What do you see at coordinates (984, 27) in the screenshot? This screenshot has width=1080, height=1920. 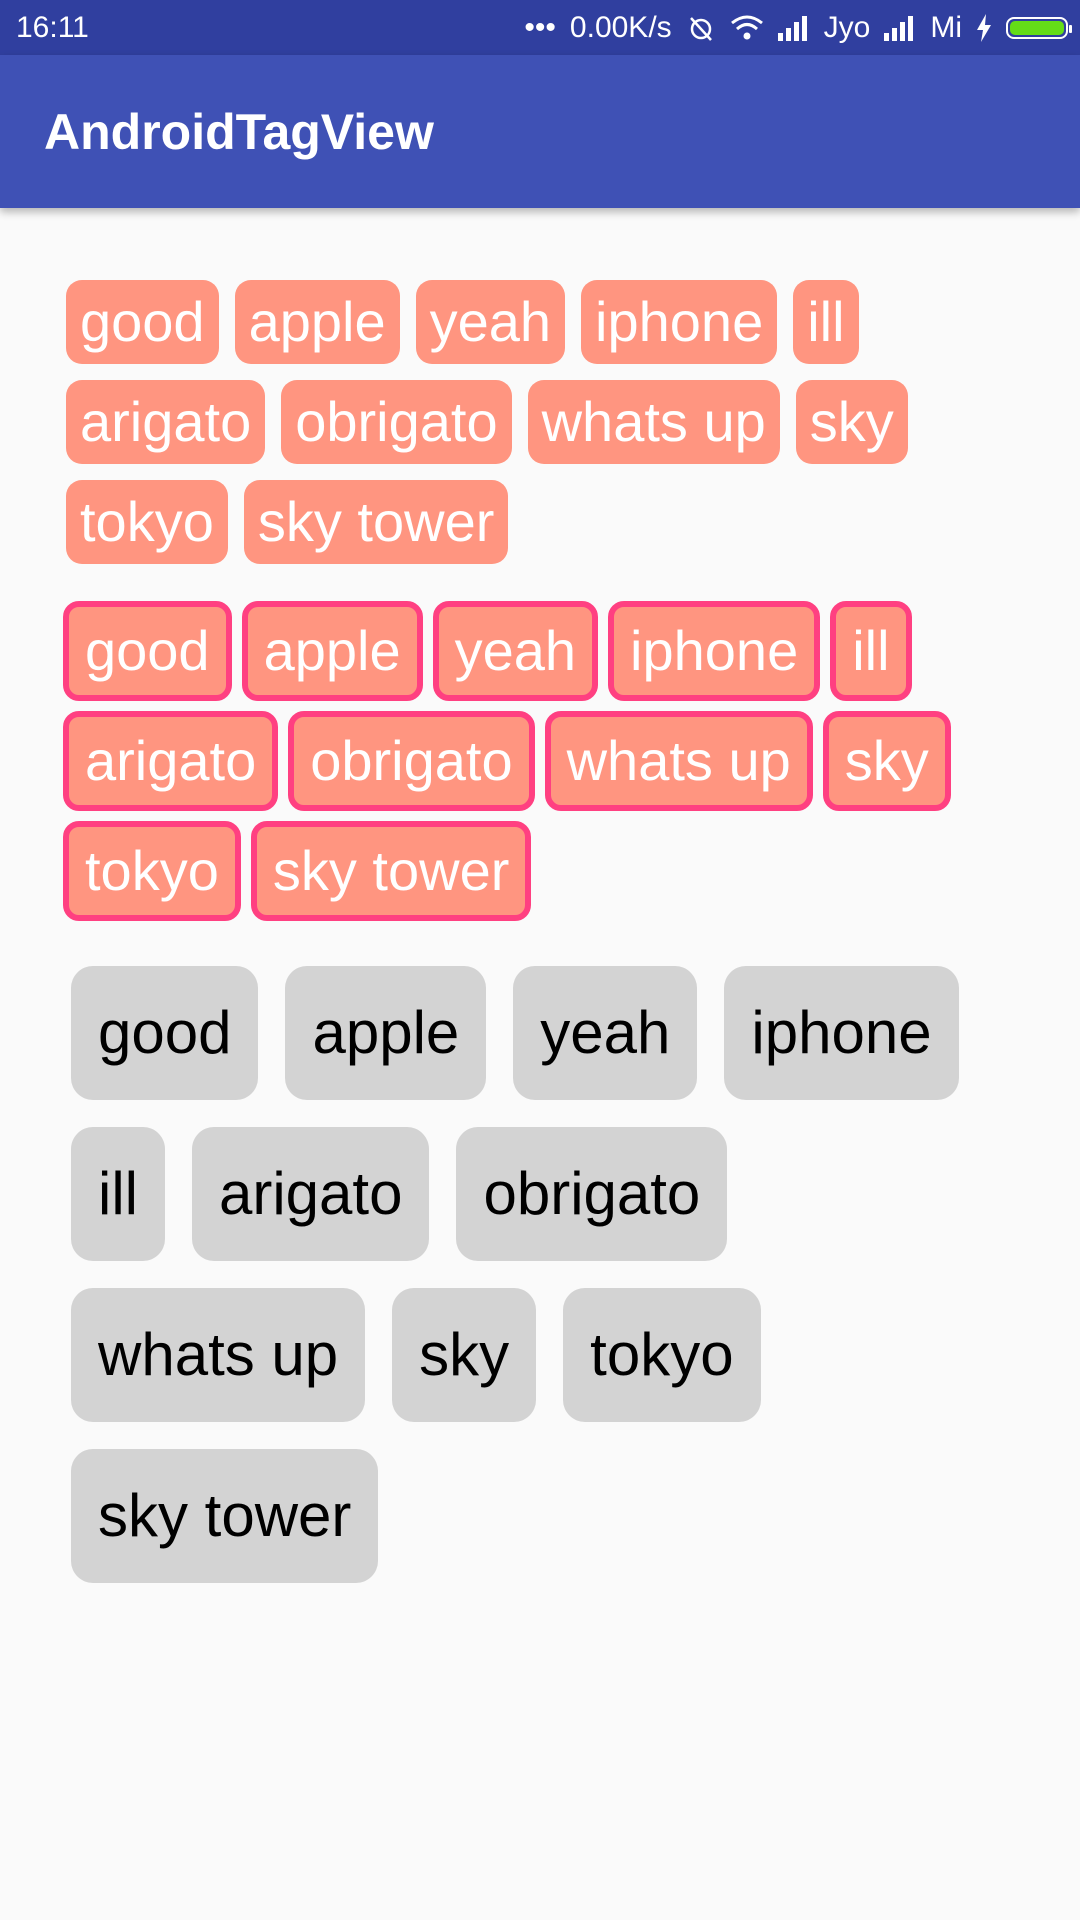 I see `charging-icon` at bounding box center [984, 27].